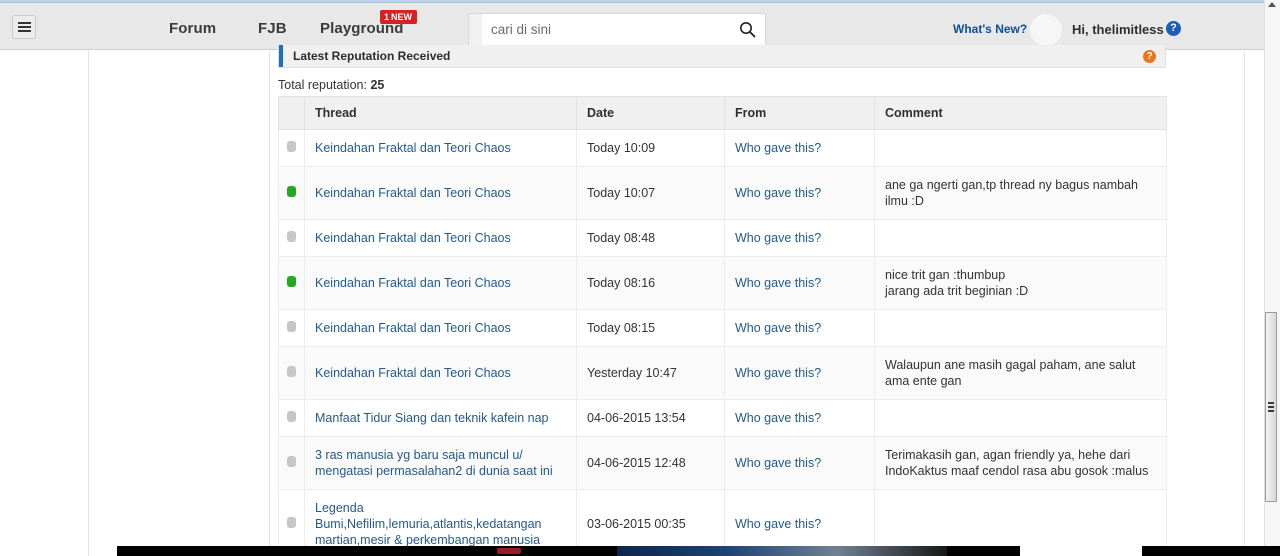 This screenshot has width=1280, height=556. What do you see at coordinates (440, 113) in the screenshot?
I see `column-header-thread: Thread` at bounding box center [440, 113].